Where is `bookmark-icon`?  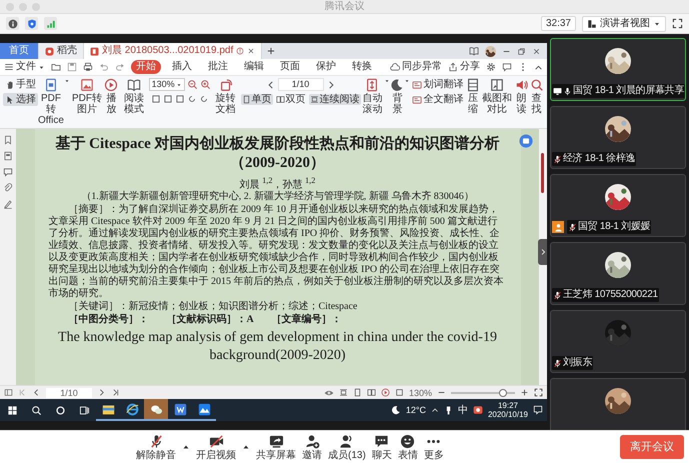 bookmark-icon is located at coordinates (8, 140).